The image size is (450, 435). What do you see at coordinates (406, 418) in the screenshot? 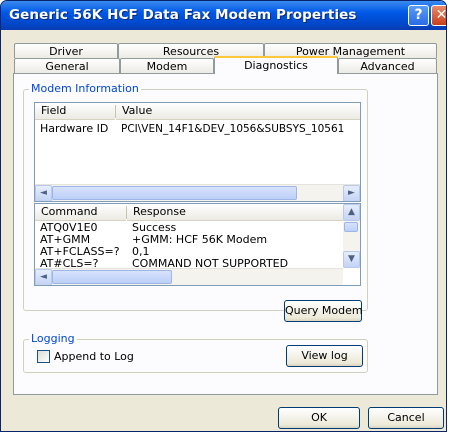
I see `cancel-button: Cancel` at bounding box center [406, 418].